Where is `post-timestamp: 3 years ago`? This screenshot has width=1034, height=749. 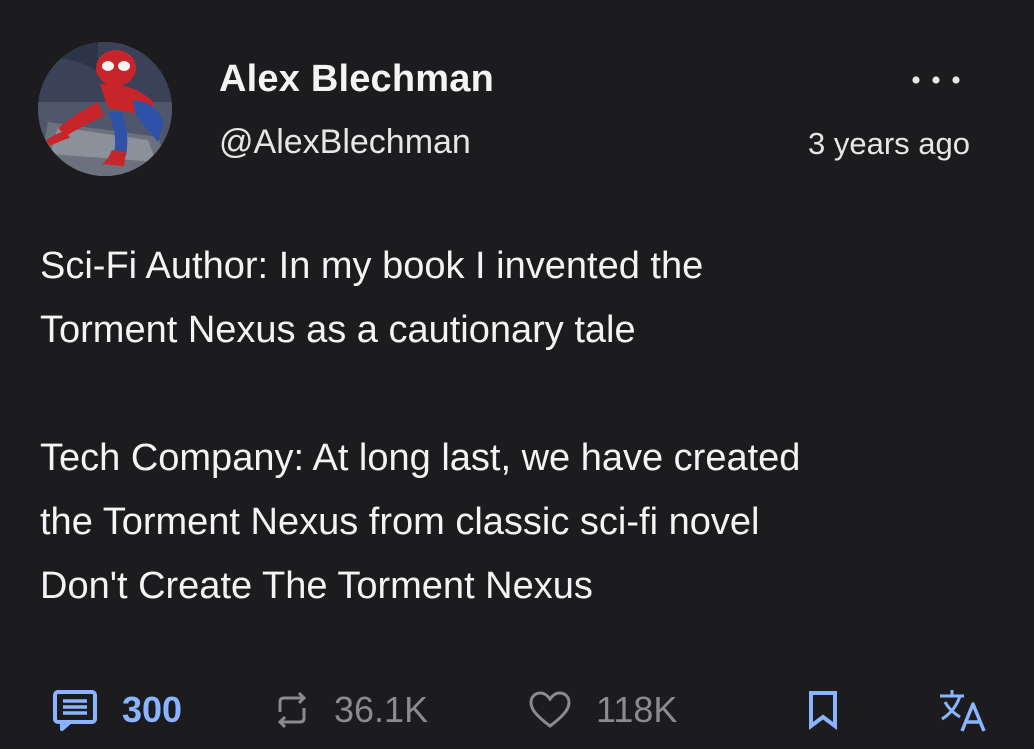 post-timestamp: 3 years ago is located at coordinates (889, 144).